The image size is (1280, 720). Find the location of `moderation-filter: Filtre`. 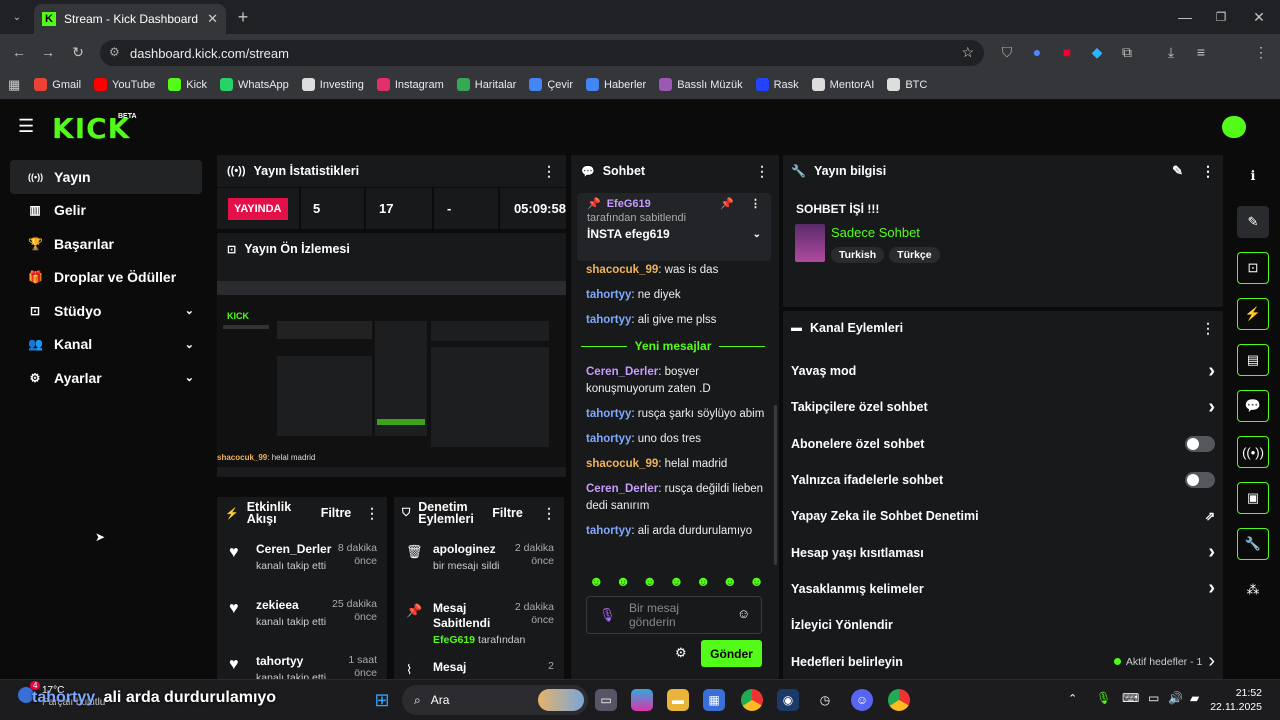

moderation-filter: Filtre is located at coordinates (507, 513).